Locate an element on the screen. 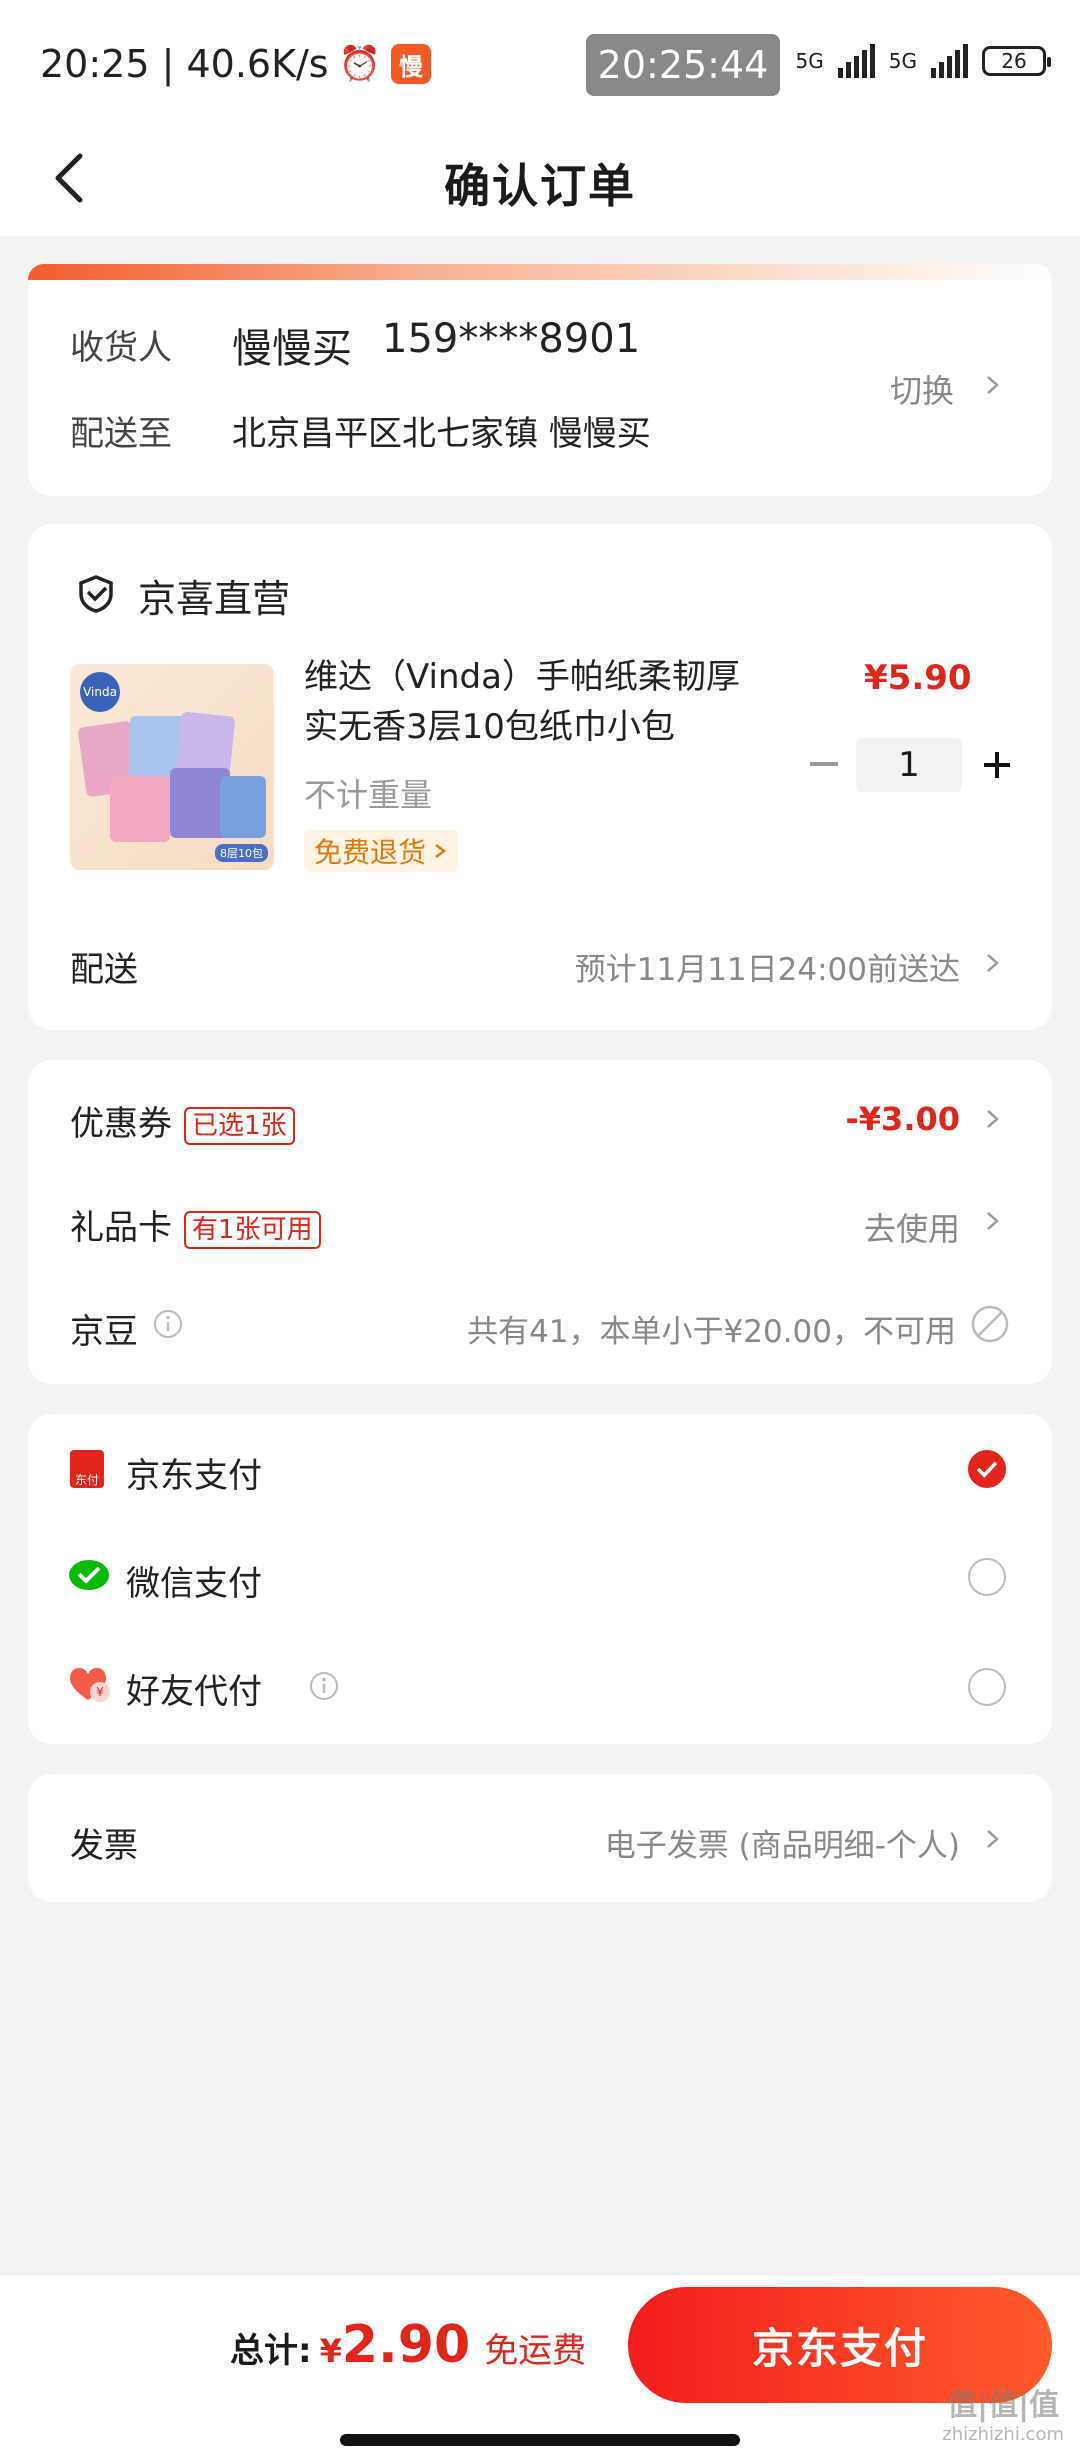 This screenshot has height=2461, width=1080. total-label: 总计: is located at coordinates (271, 2351).